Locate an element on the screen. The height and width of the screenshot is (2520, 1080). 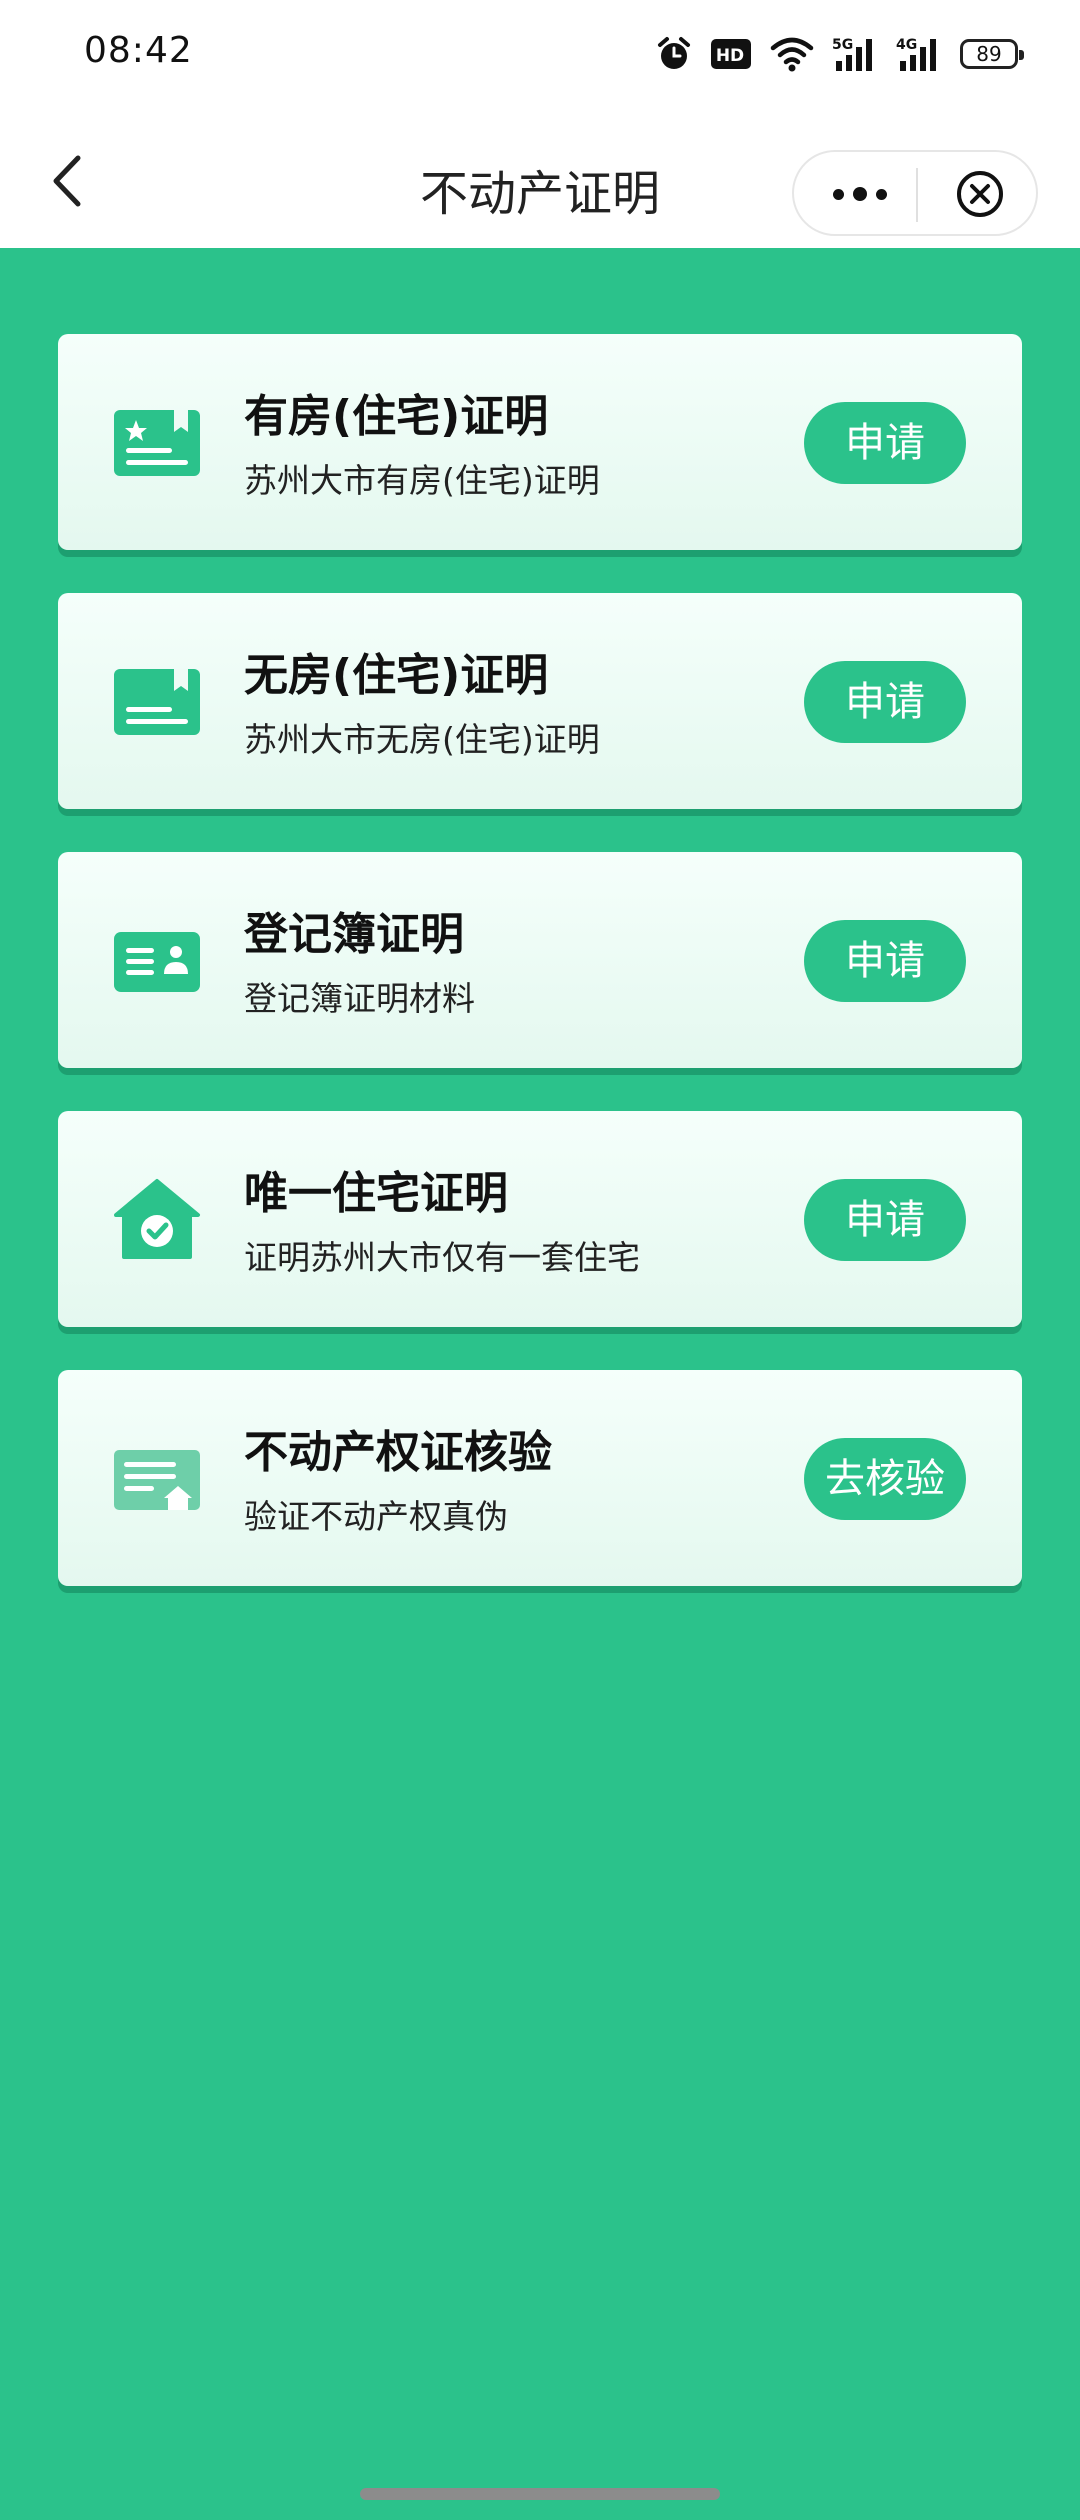
battery-level: 89 is located at coordinates (989, 54).